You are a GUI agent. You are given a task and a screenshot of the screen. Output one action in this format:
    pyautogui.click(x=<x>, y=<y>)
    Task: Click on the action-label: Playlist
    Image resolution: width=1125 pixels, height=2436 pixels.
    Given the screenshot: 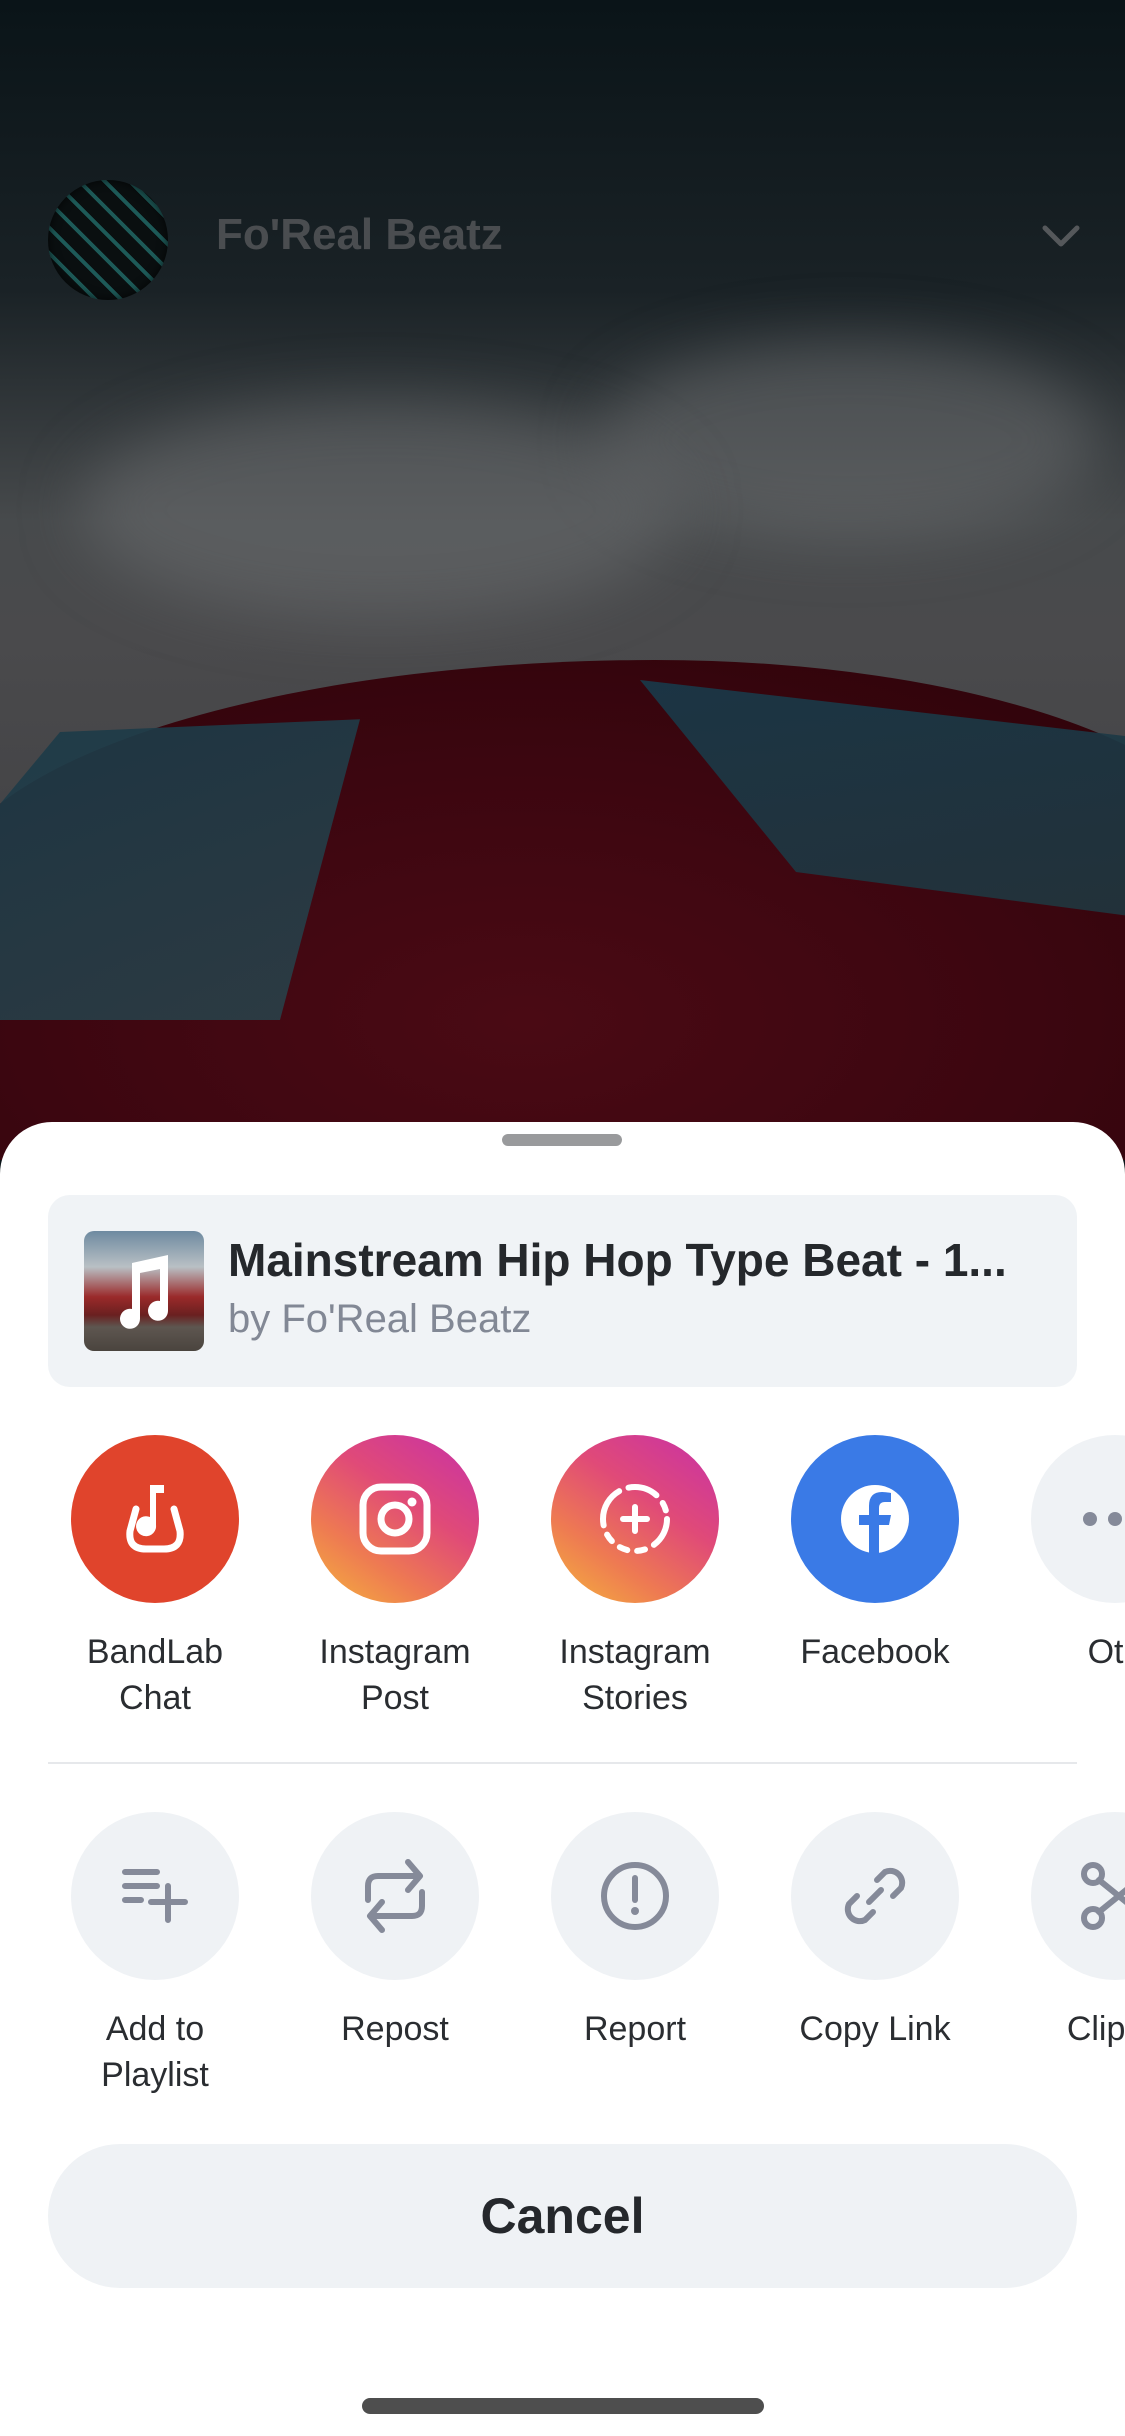 What is the action you would take?
    pyautogui.click(x=155, y=2075)
    